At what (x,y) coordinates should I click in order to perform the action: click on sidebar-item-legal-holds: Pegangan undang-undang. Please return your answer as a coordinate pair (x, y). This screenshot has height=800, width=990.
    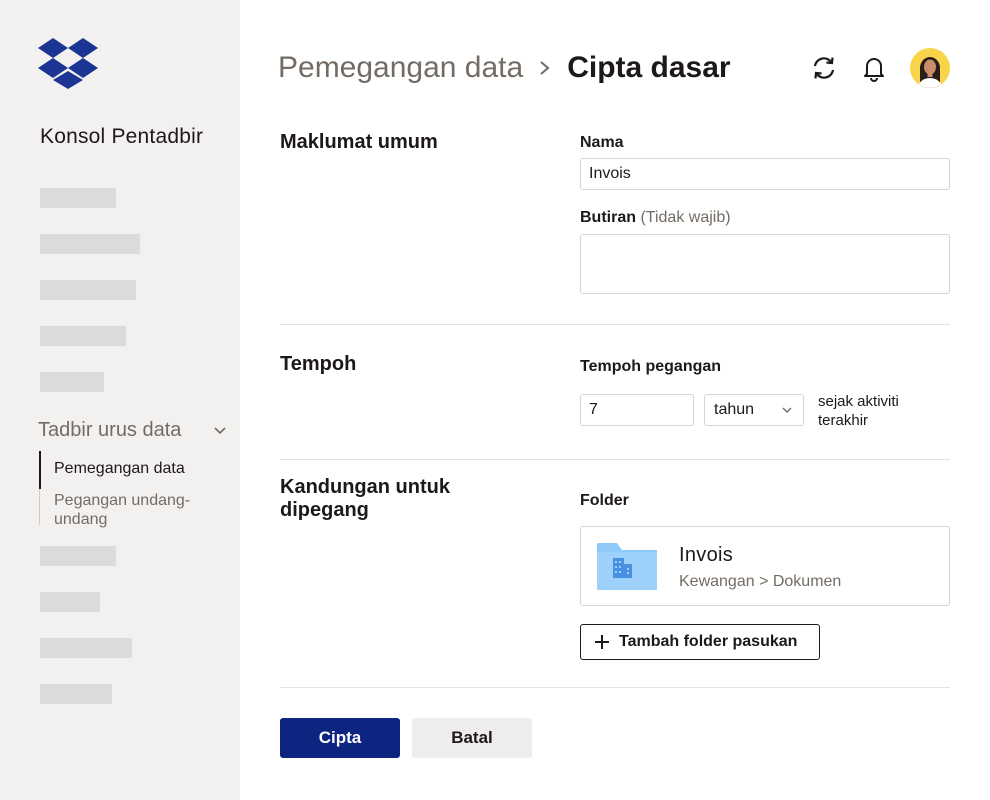
    Looking at the image, I should click on (134, 508).